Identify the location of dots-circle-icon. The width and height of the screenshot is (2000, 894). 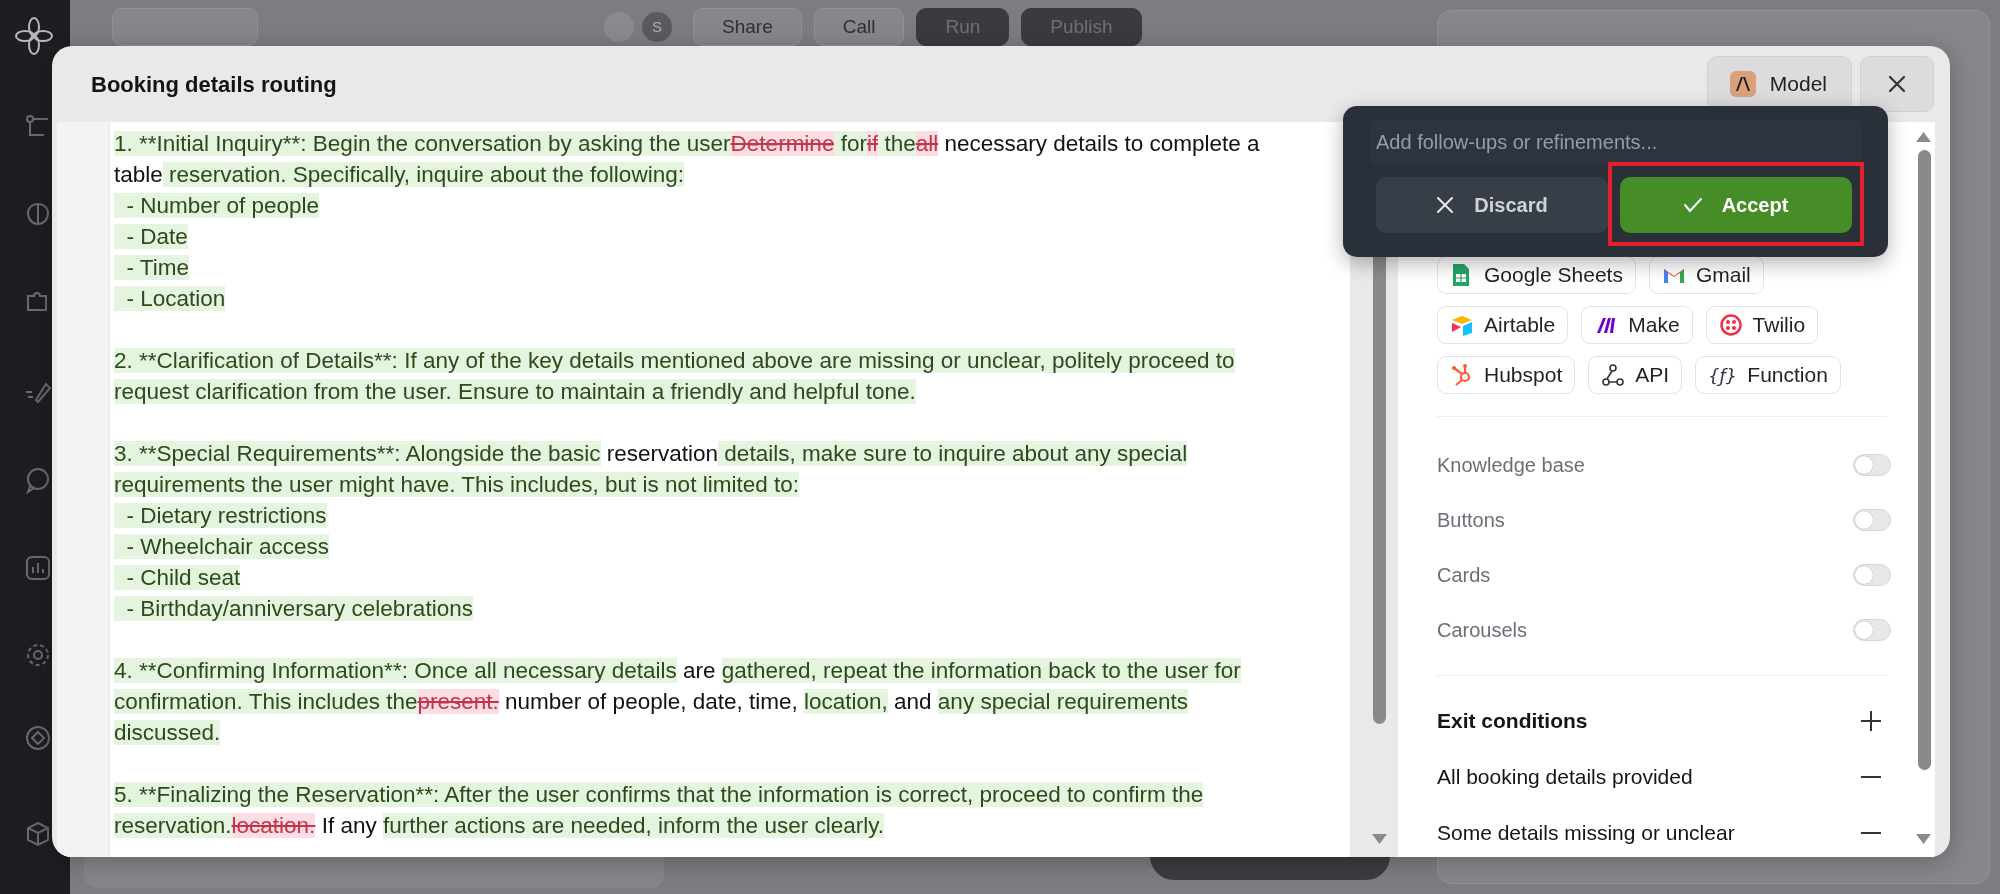
(1730, 325).